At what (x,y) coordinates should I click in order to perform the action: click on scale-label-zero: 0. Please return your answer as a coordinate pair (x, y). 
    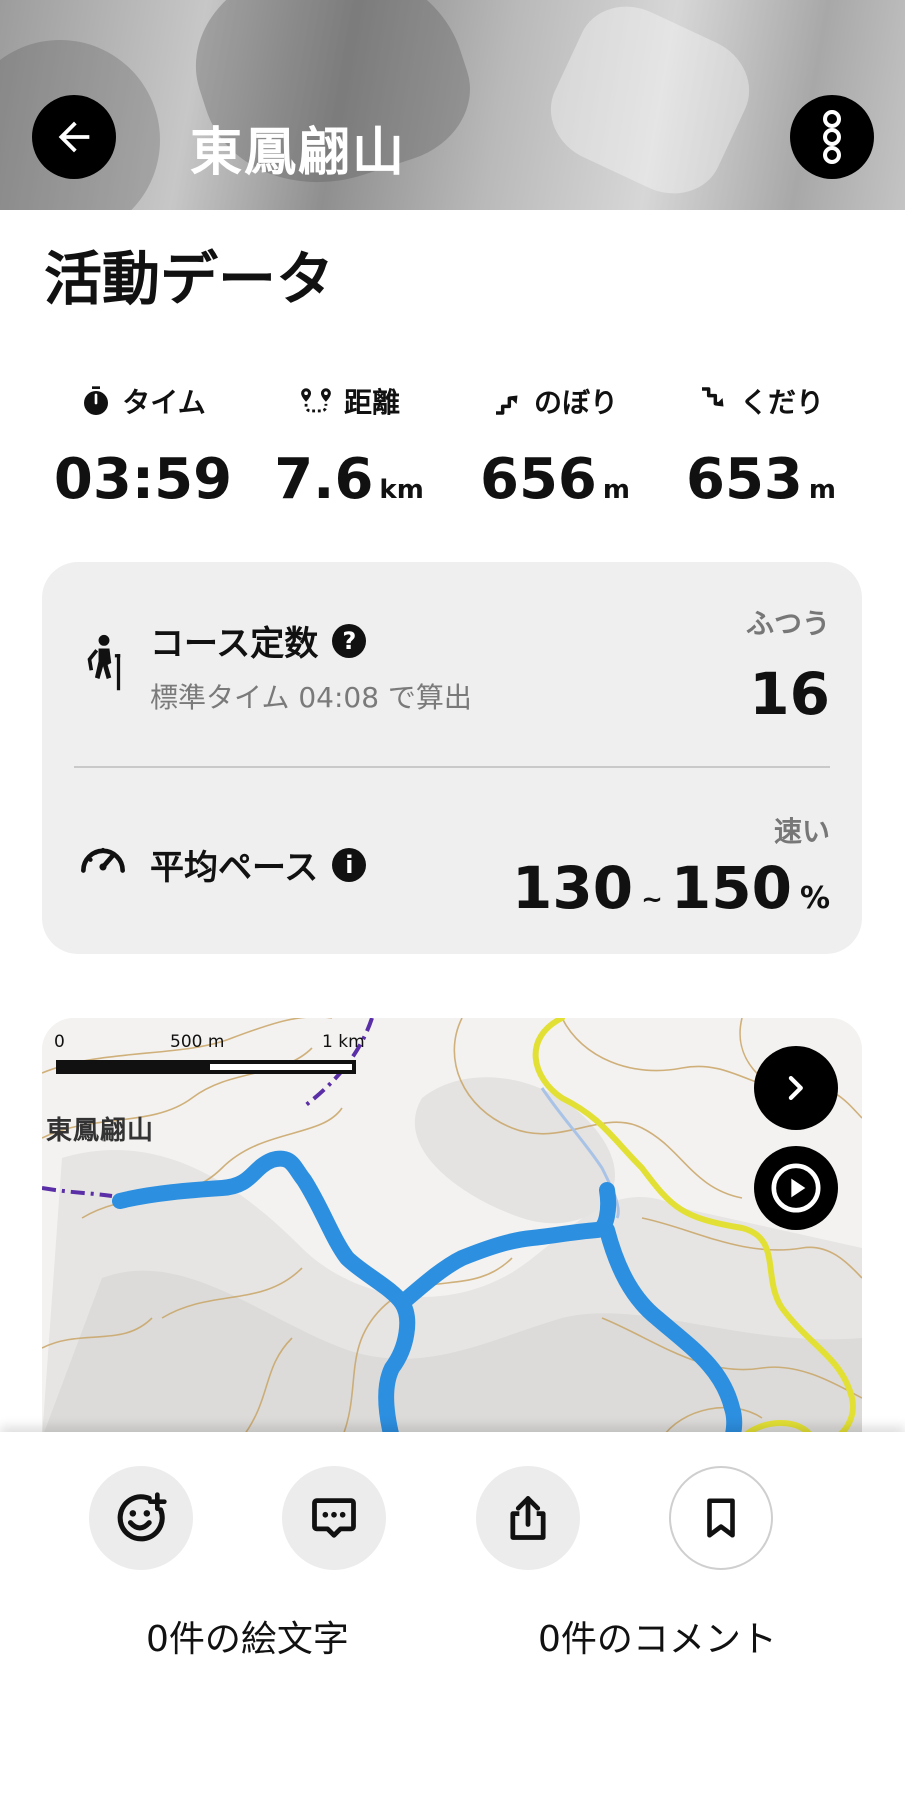
    Looking at the image, I should click on (59, 1042).